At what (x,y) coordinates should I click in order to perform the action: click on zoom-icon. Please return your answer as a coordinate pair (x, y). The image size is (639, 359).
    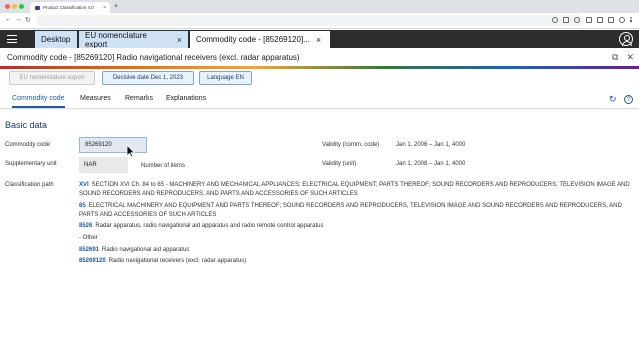
    Looking at the image, I should click on (555, 20).